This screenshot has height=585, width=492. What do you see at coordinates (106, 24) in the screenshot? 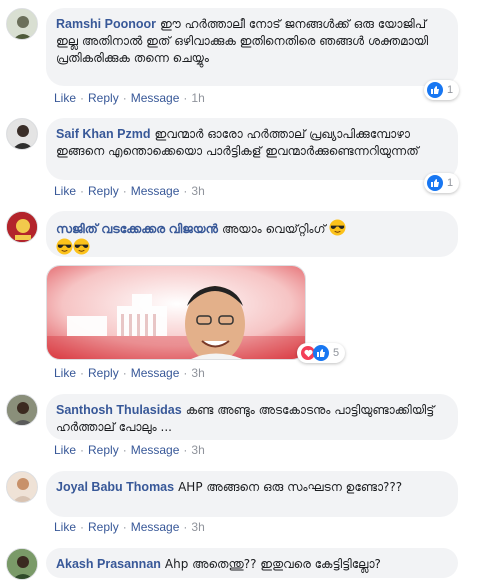
I see `comment-author: Ramshi Poonoor` at bounding box center [106, 24].